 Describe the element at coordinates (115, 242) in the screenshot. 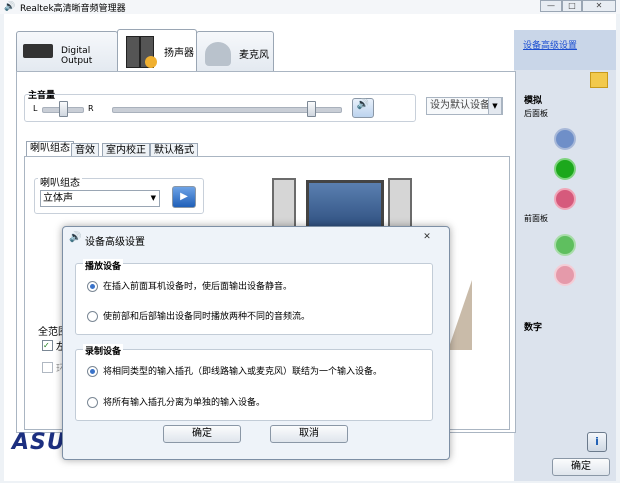

I see `dialog-title: 设备高级设置` at that location.